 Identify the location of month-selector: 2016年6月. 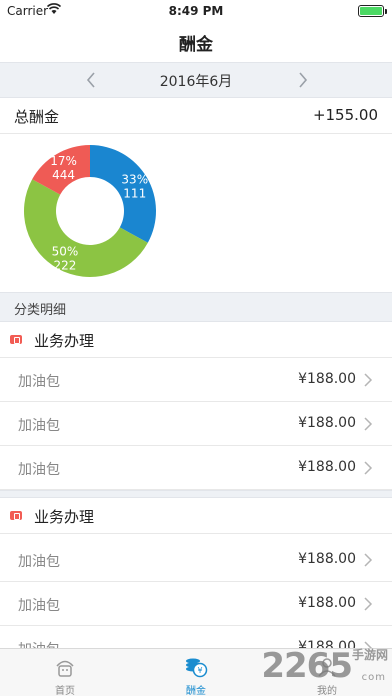
(196, 80).